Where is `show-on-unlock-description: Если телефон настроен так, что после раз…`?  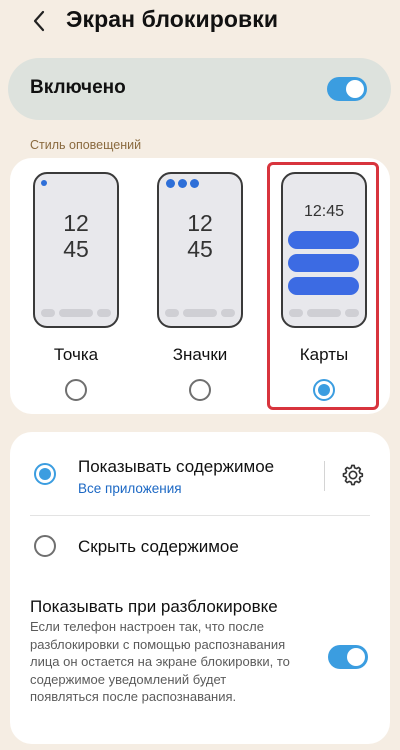 show-on-unlock-description: Если телефон настроен так, что после раз… is located at coordinates (160, 661).